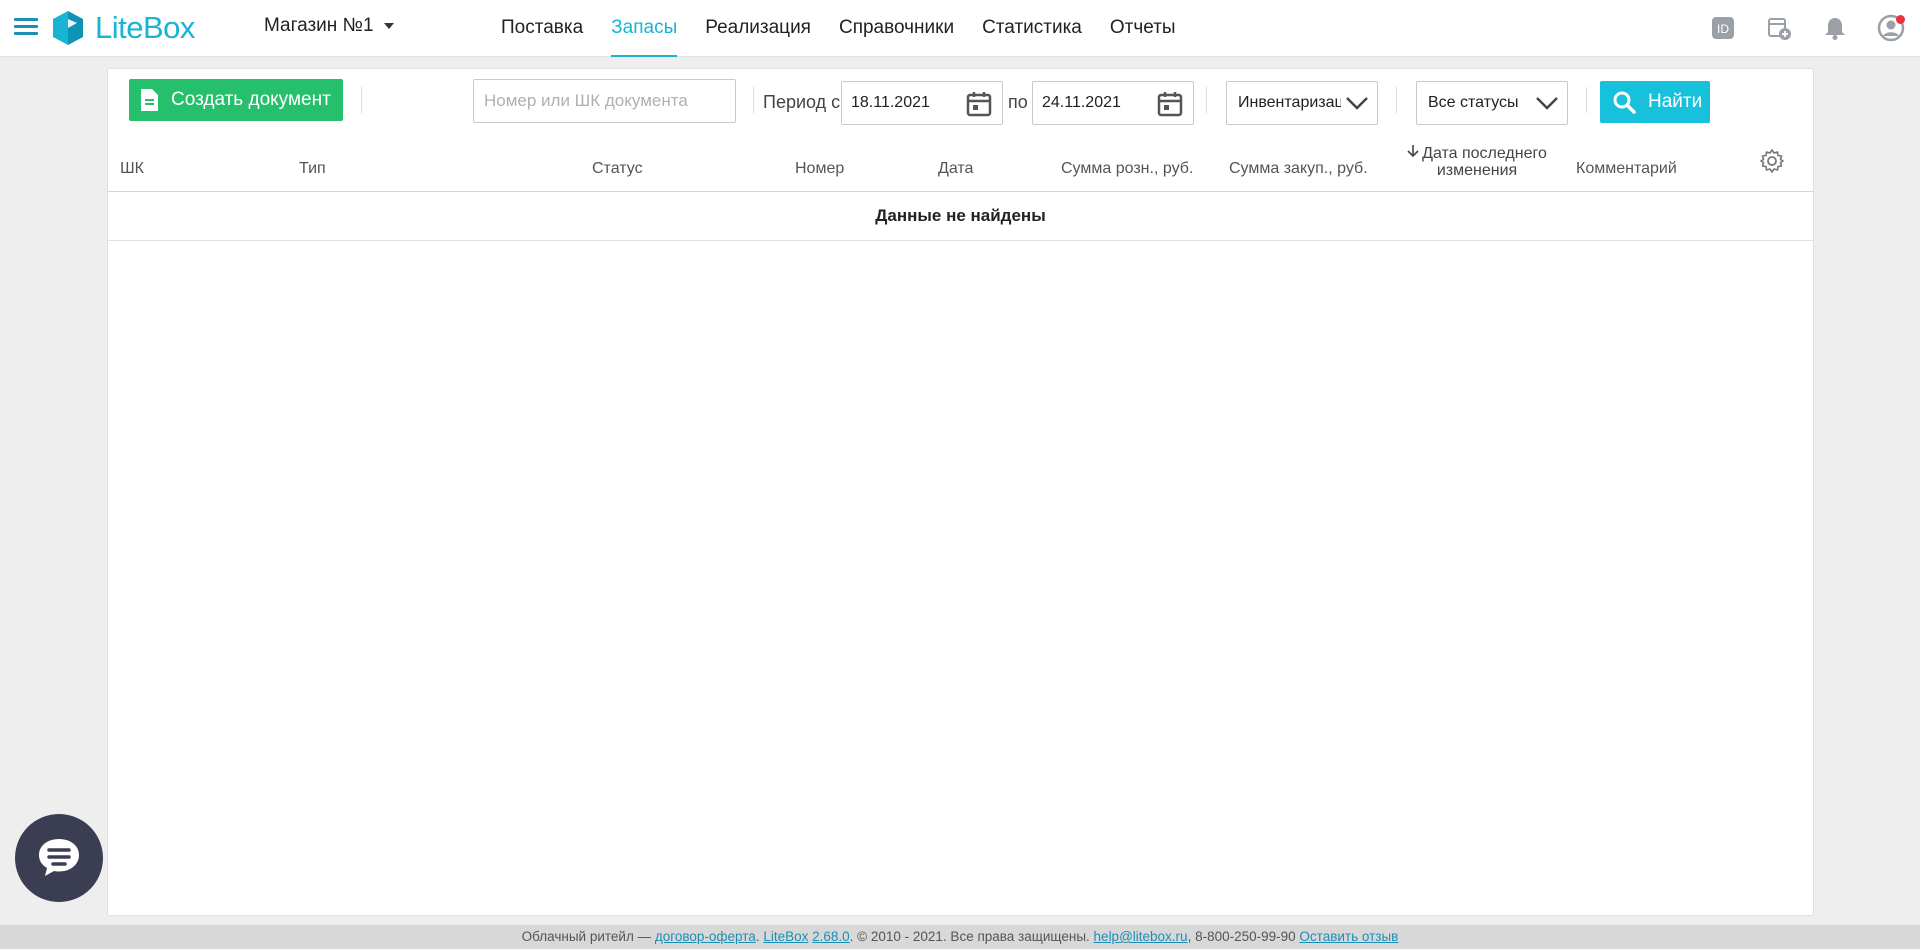 The height and width of the screenshot is (949, 1920). Describe the element at coordinates (1018, 102) in the screenshot. I see `period-to-label: по` at that location.